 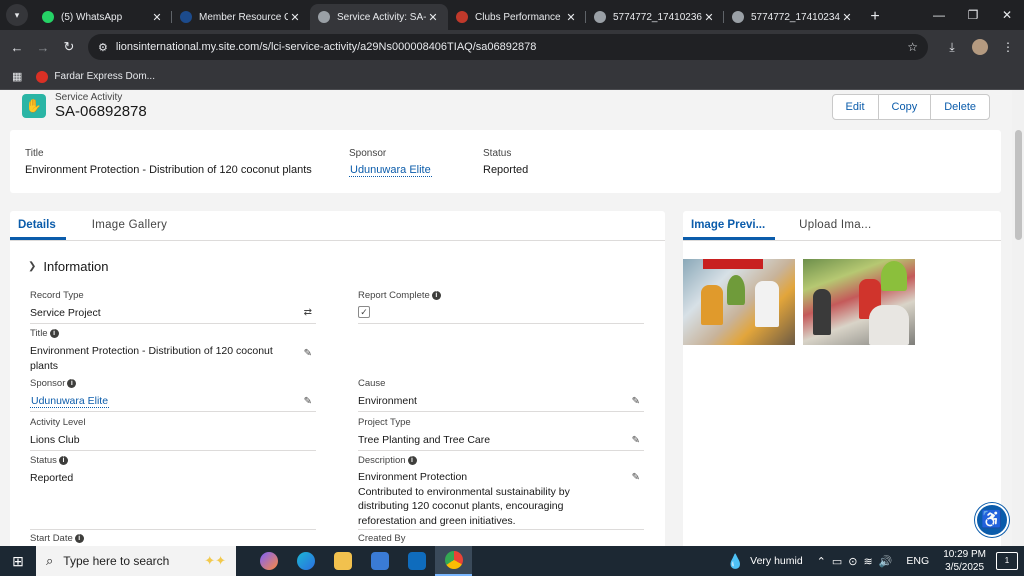 I want to click on edge-app-icon, so click(x=305, y=561).